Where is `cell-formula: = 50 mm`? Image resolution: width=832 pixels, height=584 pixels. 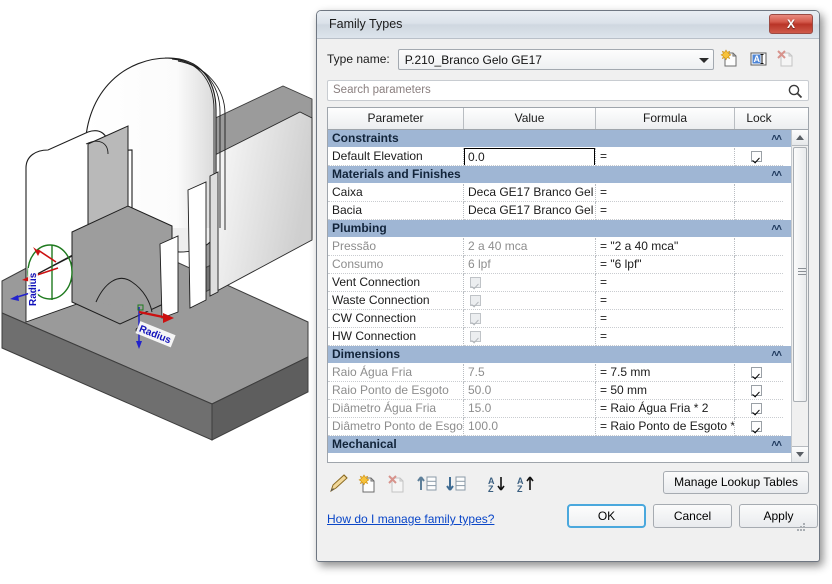 cell-formula: = 50 mm is located at coordinates (665, 391).